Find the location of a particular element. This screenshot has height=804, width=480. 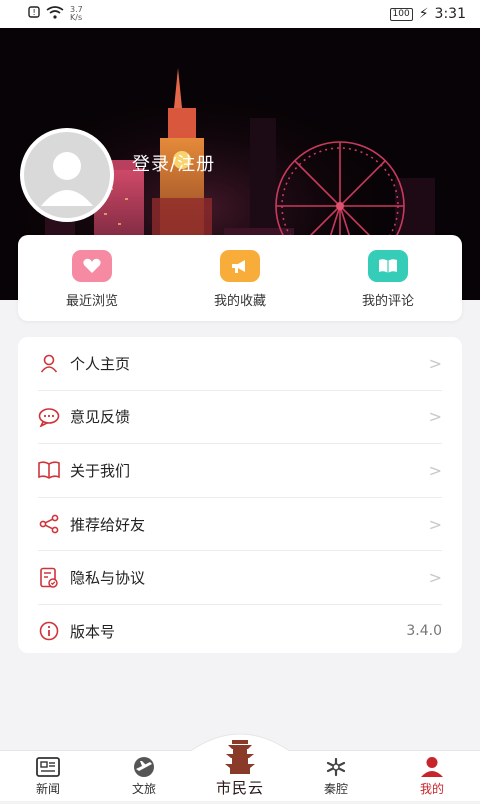

network-speed: 3.7 K/s is located at coordinates (76, 13).